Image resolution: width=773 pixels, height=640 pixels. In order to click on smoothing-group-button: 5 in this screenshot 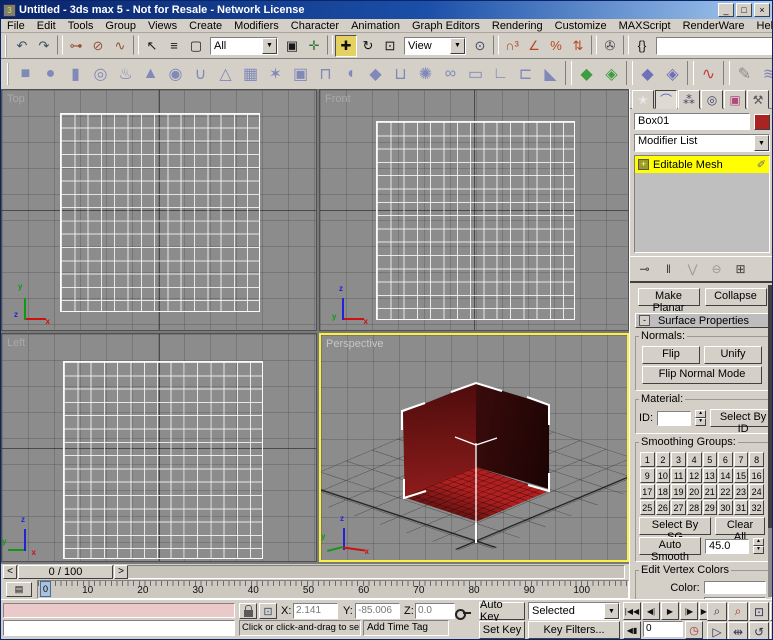, I will do `click(710, 459)`.